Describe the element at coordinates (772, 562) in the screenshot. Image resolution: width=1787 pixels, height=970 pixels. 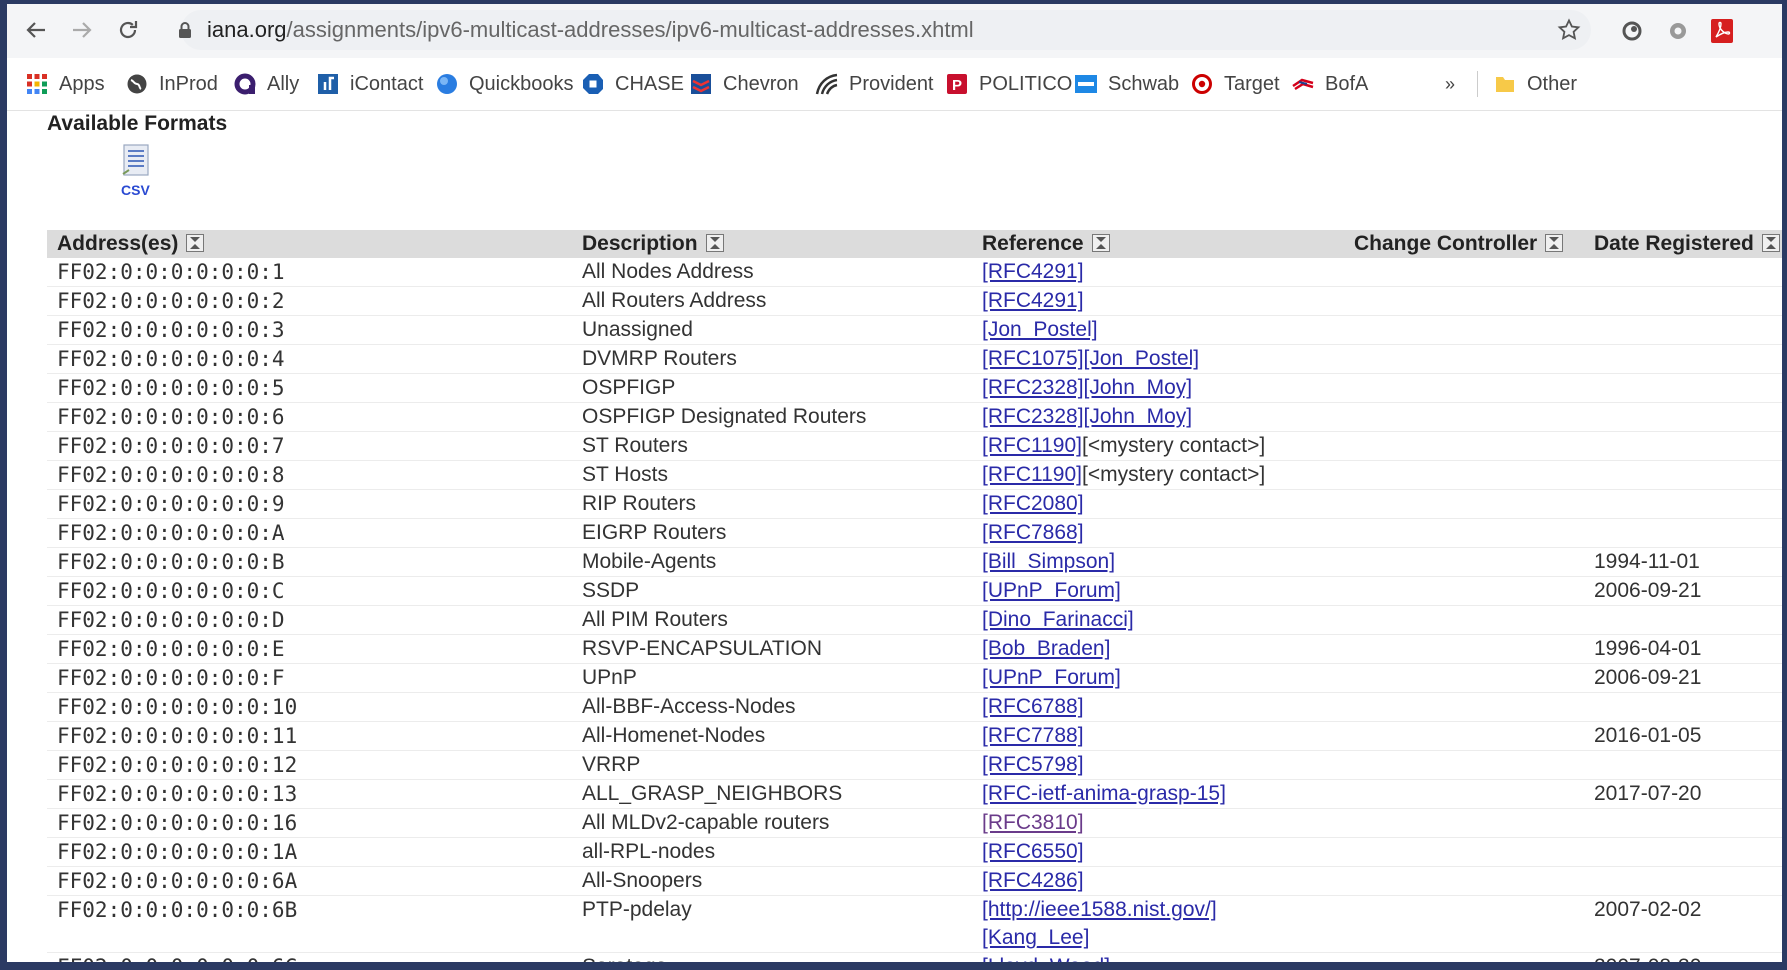
I see `description-cell: Mobile-Agents` at that location.